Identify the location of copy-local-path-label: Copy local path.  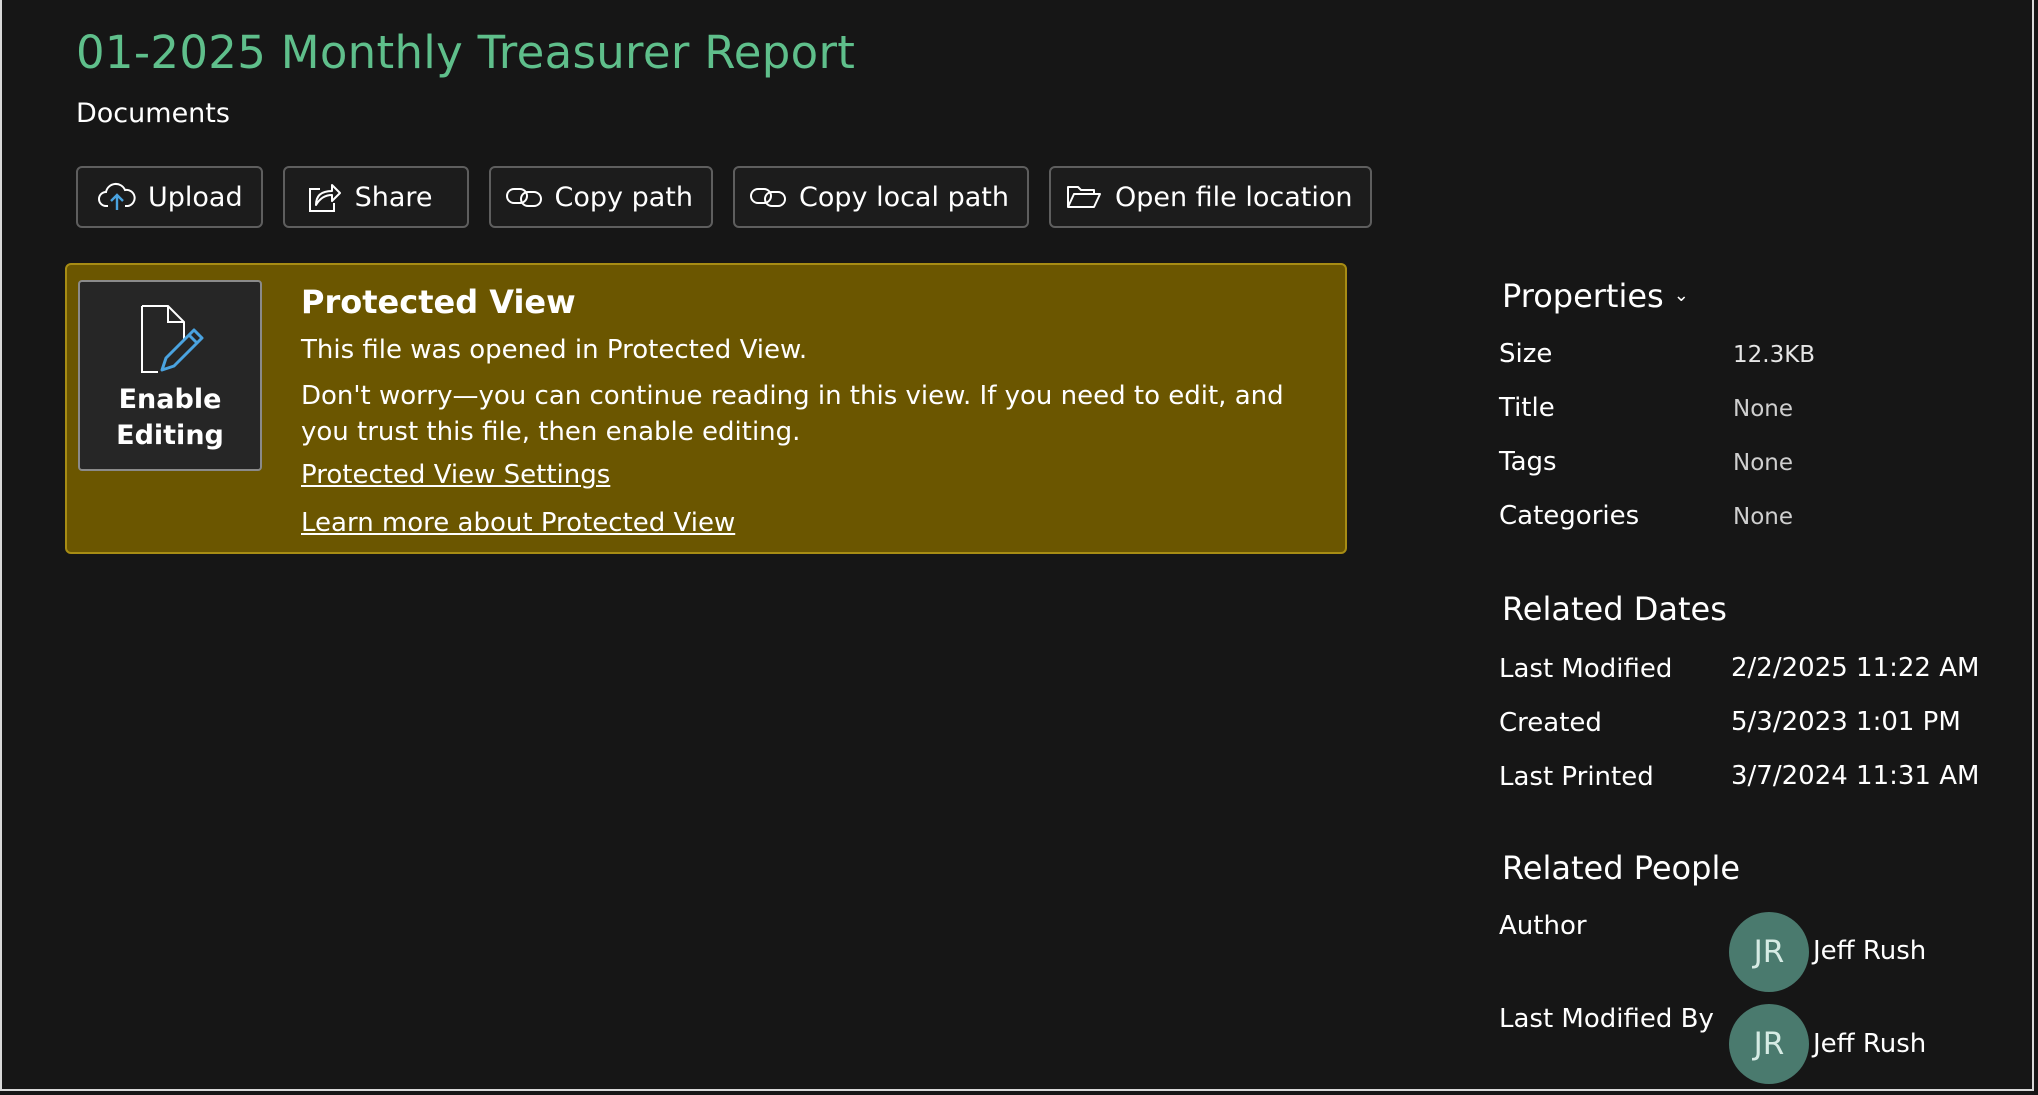
(904, 197).